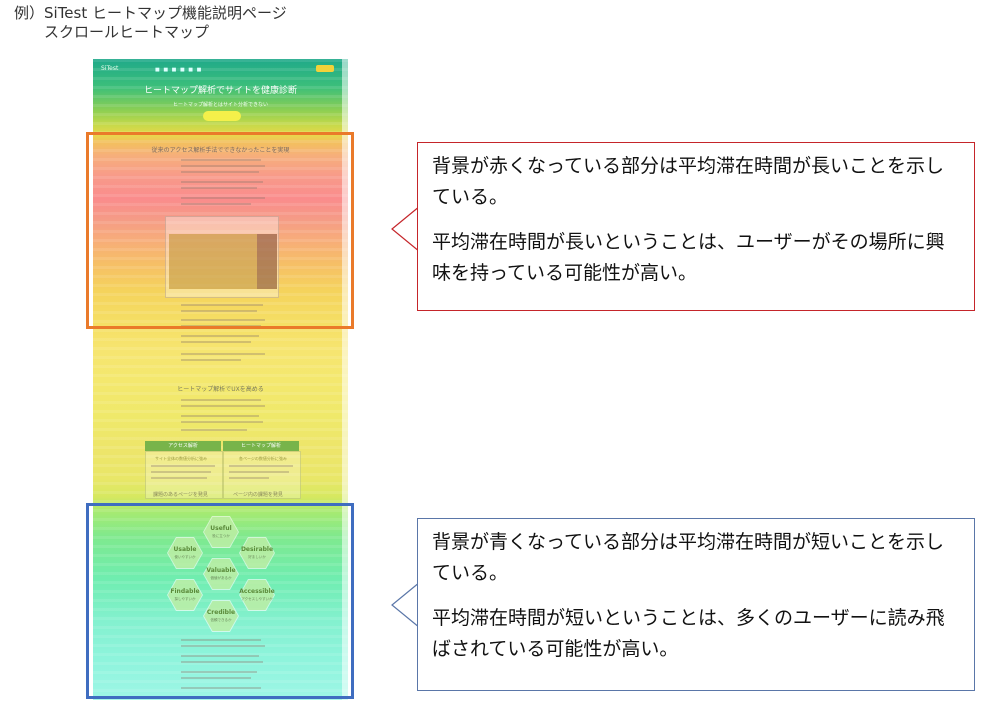 Image resolution: width=1003 pixels, height=709 pixels. What do you see at coordinates (688, 557) in the screenshot?
I see `blue-callout-para1: 背景が青くなっている部分は平均滞在時間が短いことを示している。` at bounding box center [688, 557].